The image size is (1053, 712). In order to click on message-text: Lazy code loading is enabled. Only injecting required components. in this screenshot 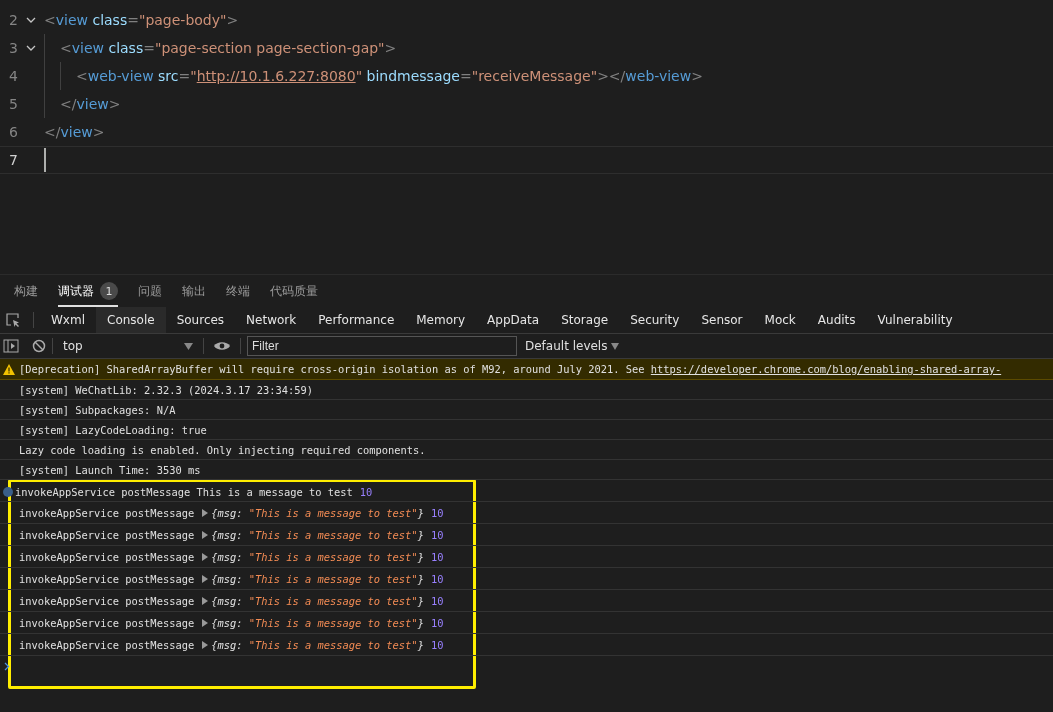, I will do `click(222, 449)`.